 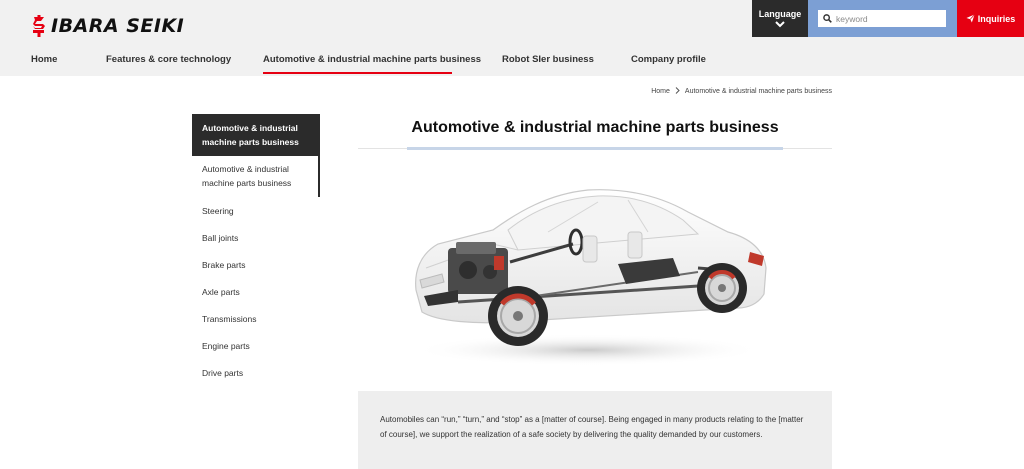 What do you see at coordinates (660, 91) in the screenshot?
I see `breadcrumb-home: Home` at bounding box center [660, 91].